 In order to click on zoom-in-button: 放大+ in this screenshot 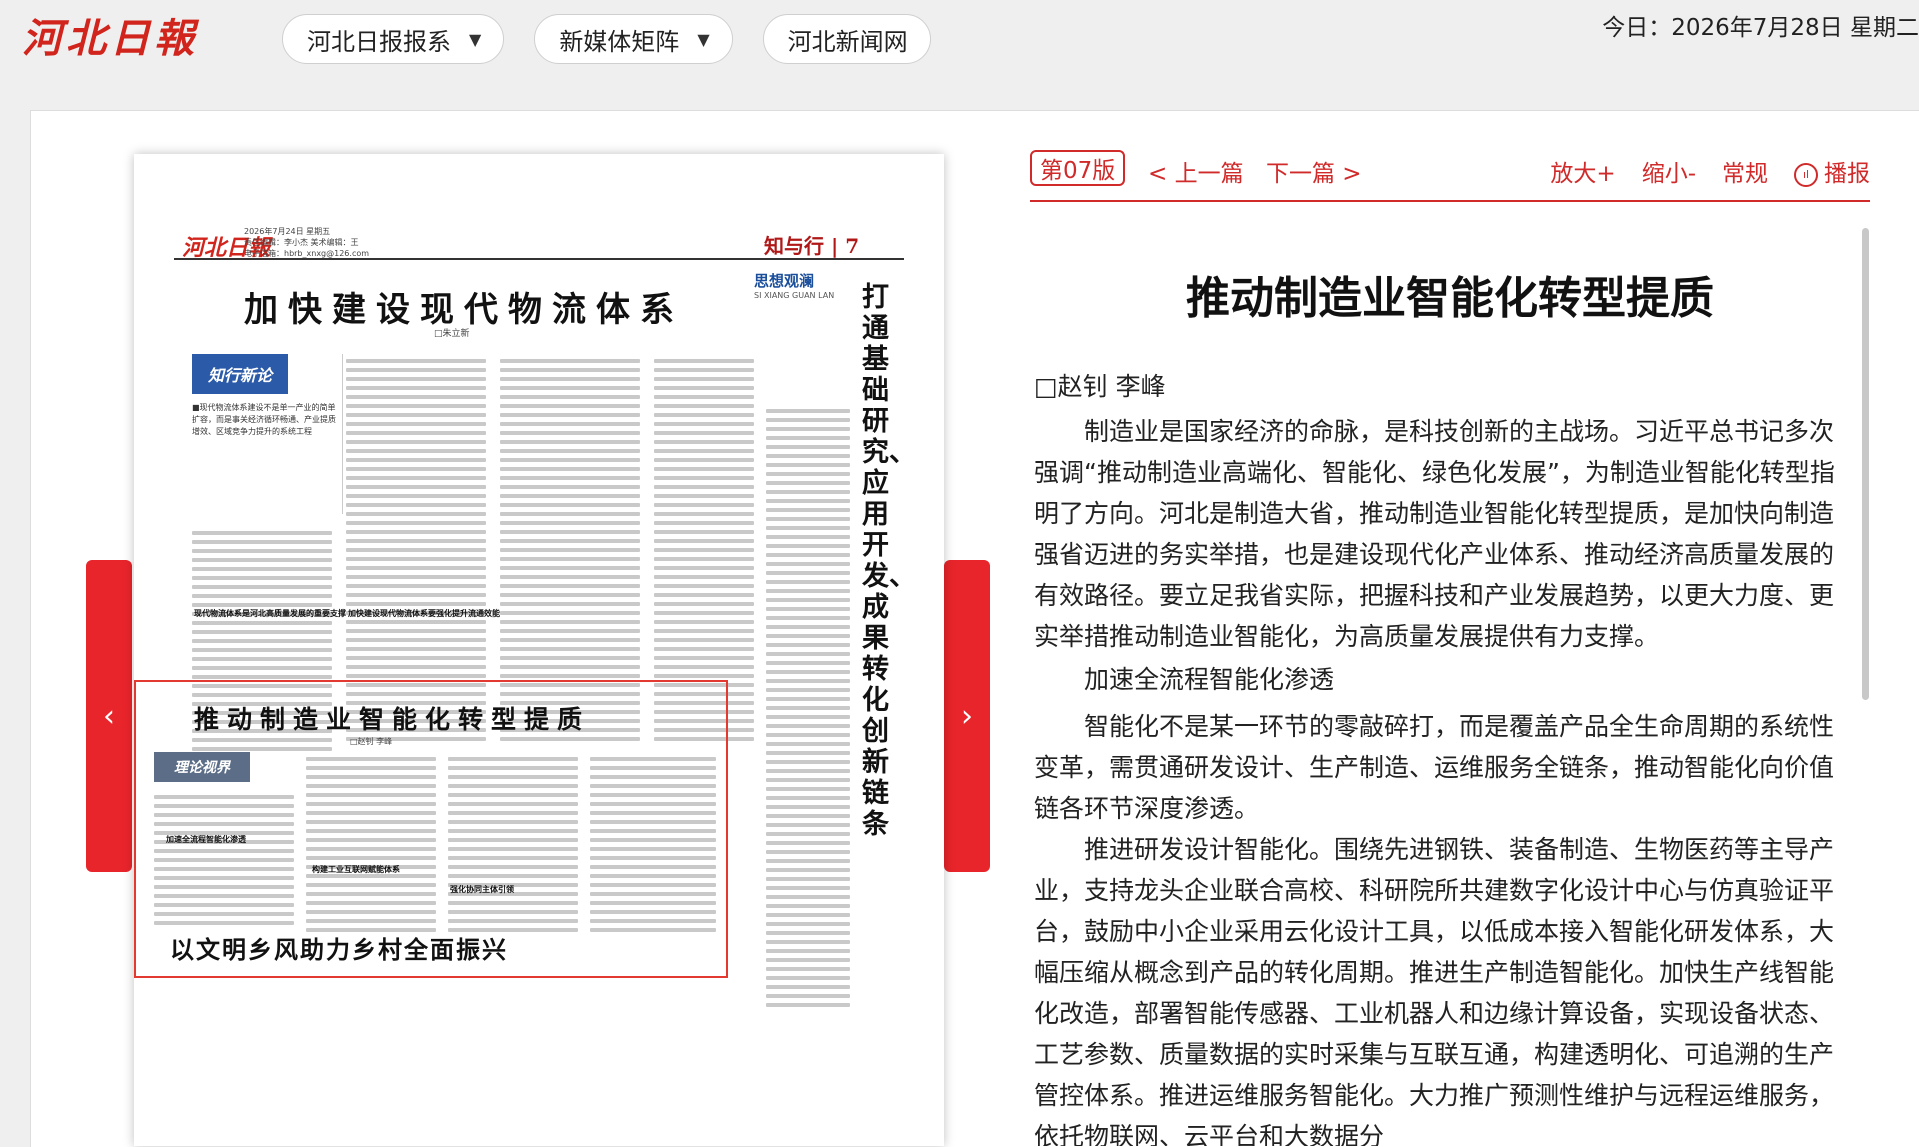, I will do `click(1582, 171)`.